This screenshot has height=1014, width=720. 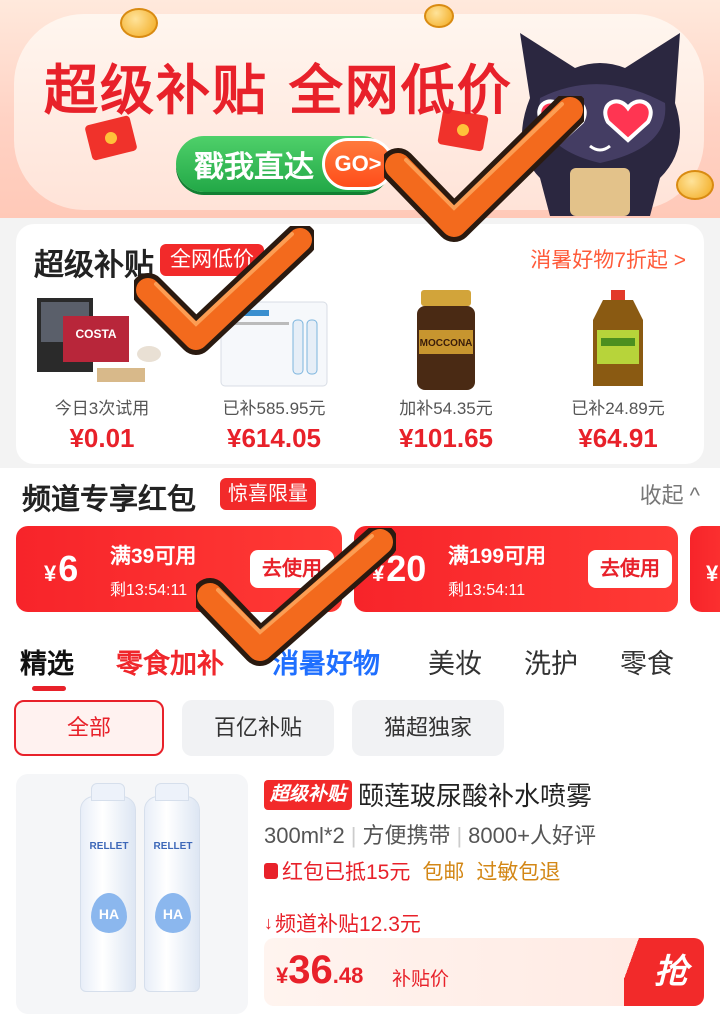 What do you see at coordinates (497, 556) in the screenshot?
I see `coupon-condition: 满199可用` at bounding box center [497, 556].